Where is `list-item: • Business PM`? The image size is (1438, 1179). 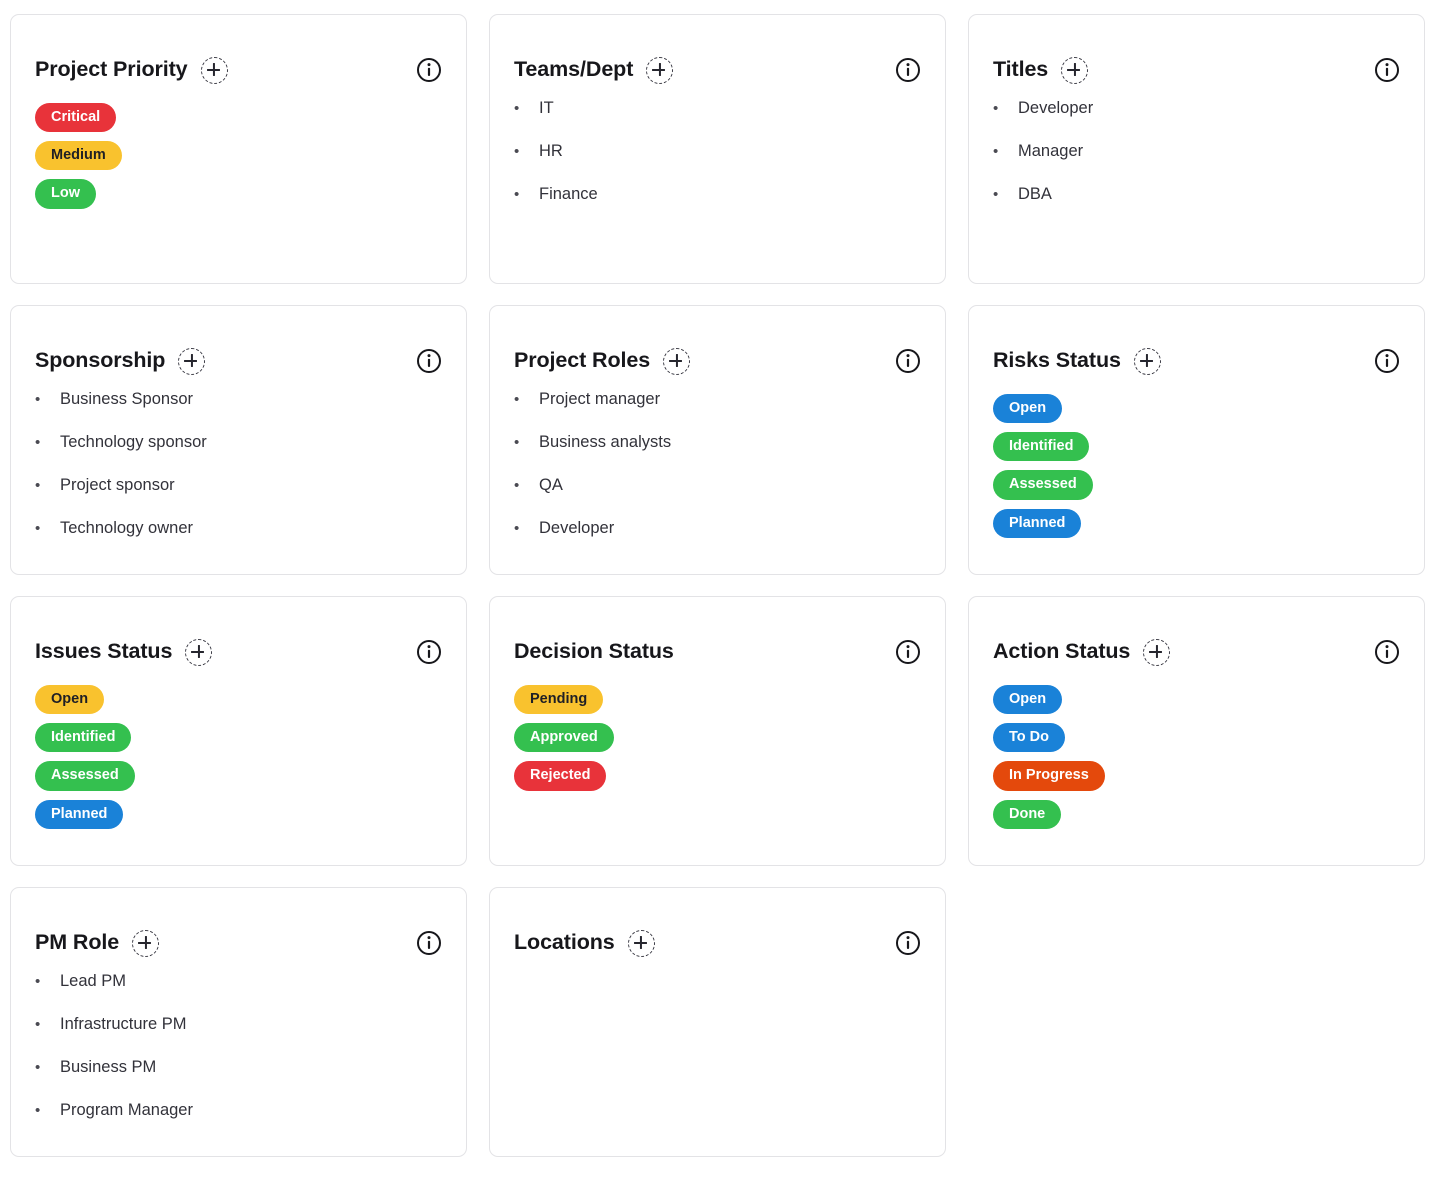 list-item: • Business PM is located at coordinates (238, 1080).